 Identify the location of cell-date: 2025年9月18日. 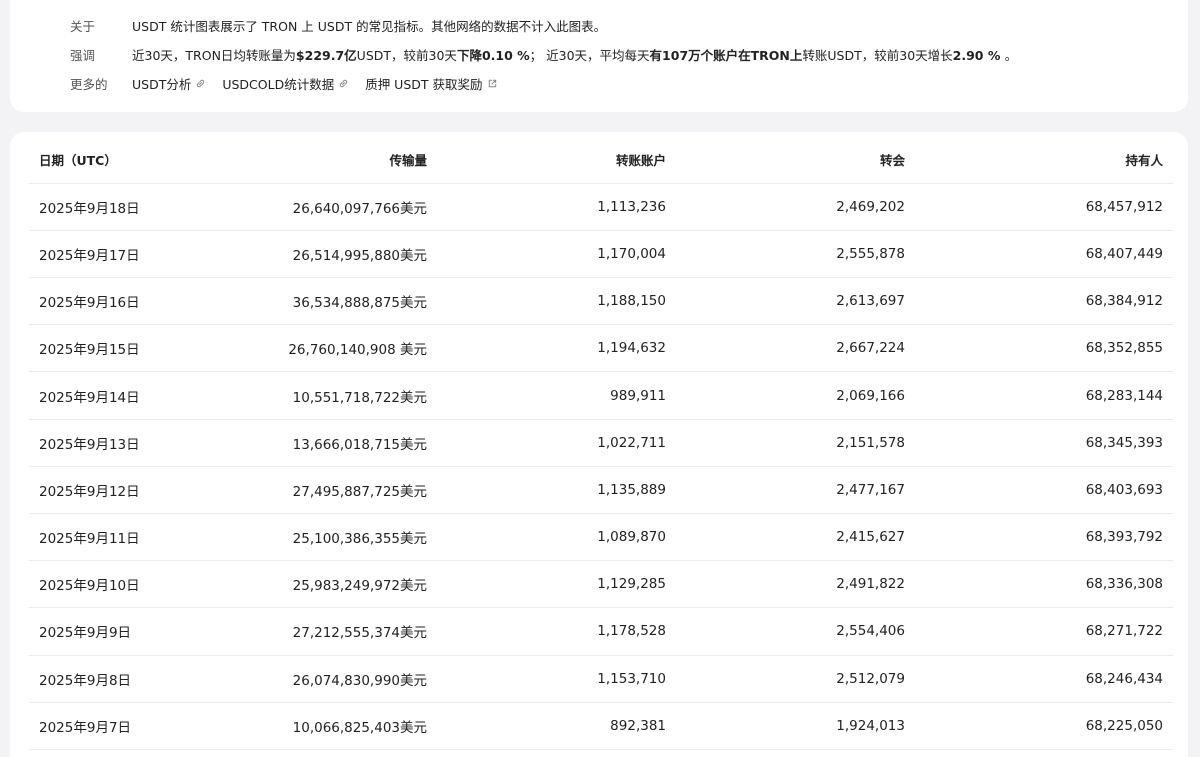
(114, 207).